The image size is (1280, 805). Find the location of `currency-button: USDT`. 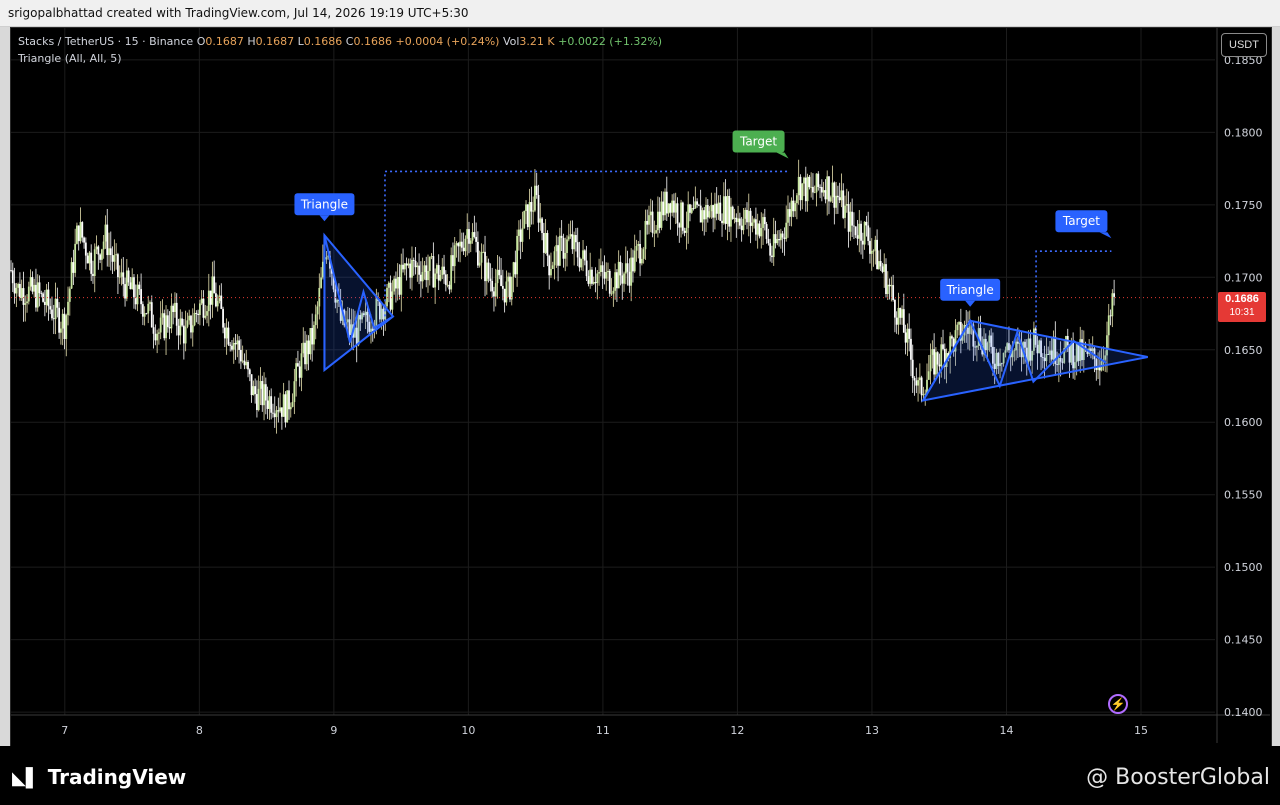

currency-button: USDT is located at coordinates (1244, 45).